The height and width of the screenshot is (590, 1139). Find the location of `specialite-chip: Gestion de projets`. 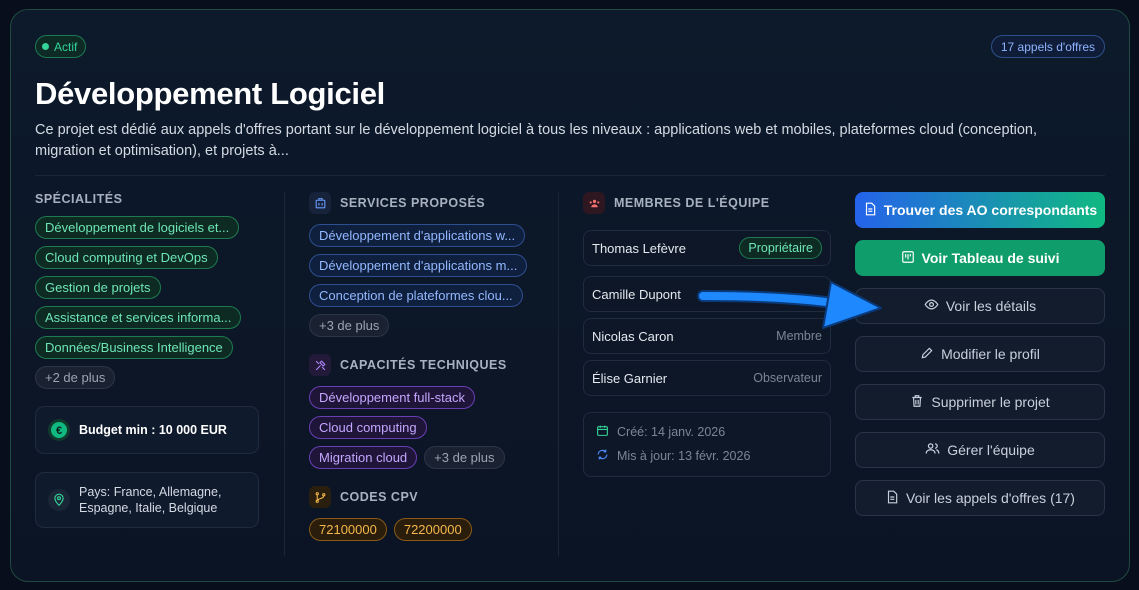

specialite-chip: Gestion de projets is located at coordinates (98, 287).